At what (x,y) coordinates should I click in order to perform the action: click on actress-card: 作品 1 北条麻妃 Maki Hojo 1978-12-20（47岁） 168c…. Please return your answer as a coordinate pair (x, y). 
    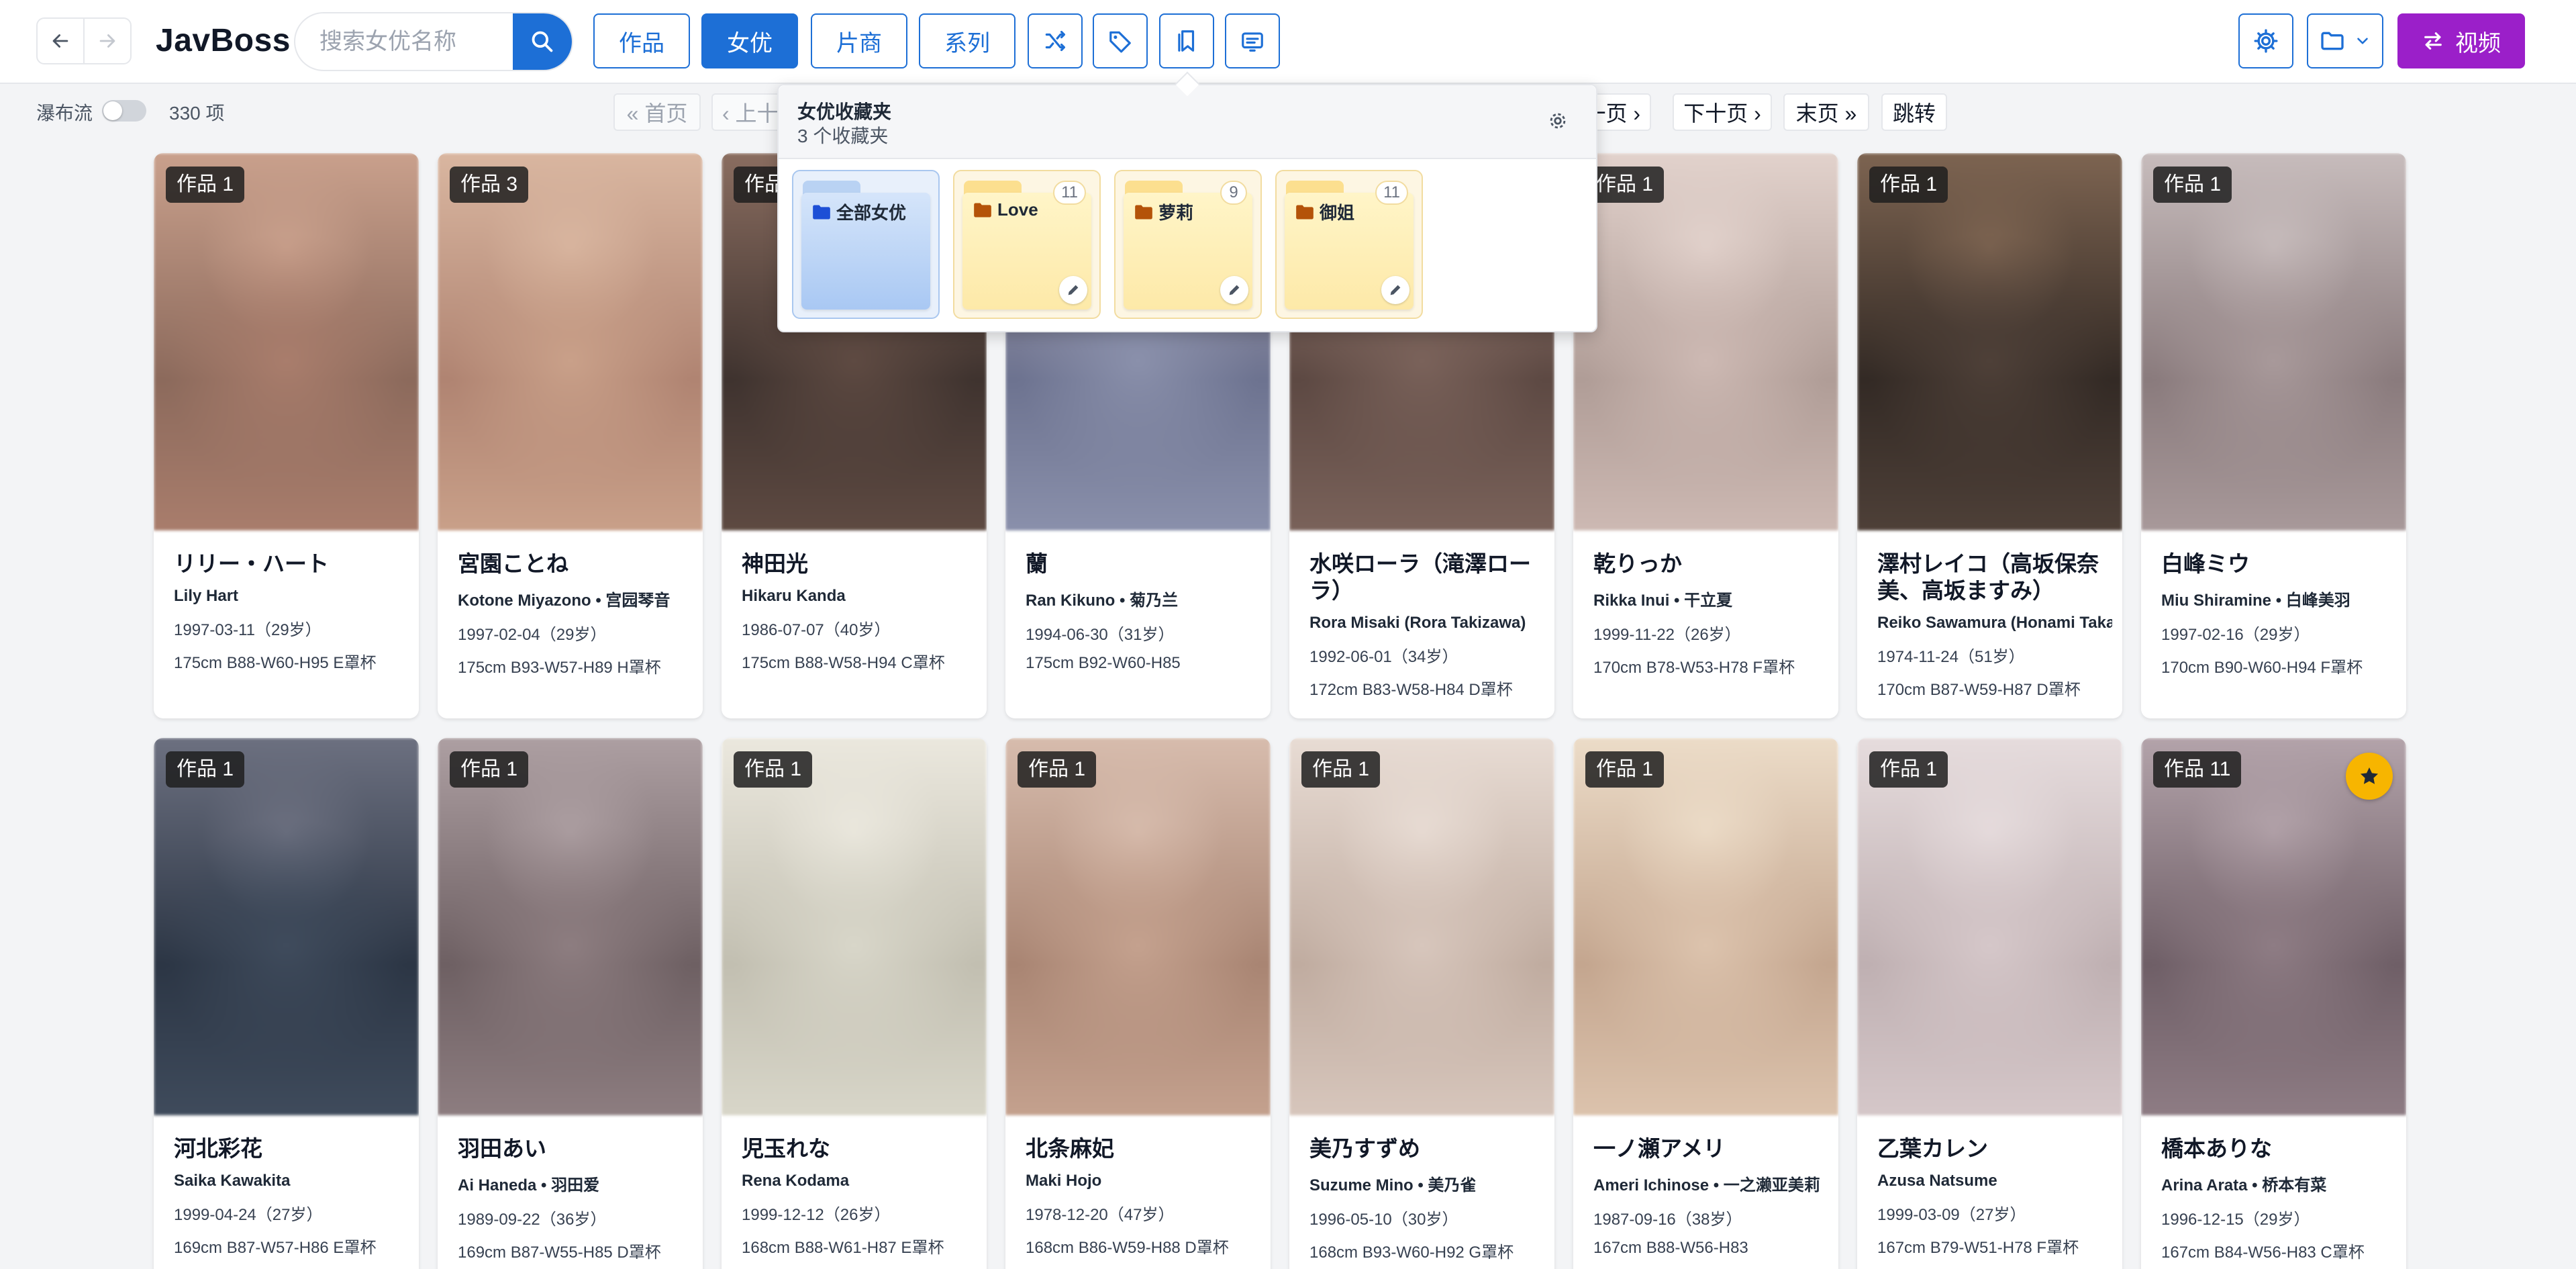
    Looking at the image, I should click on (1138, 1003).